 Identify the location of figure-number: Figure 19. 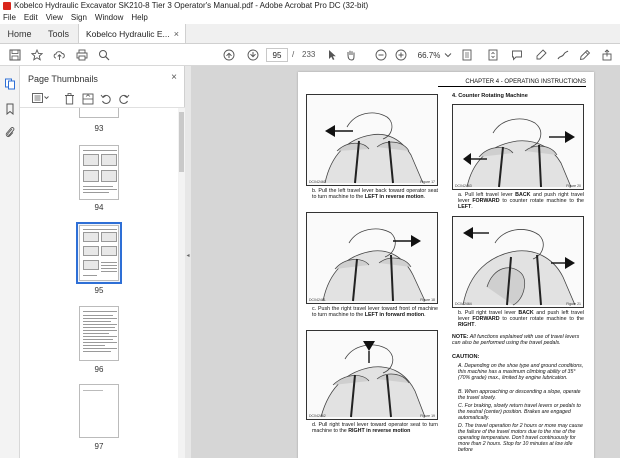
(427, 416).